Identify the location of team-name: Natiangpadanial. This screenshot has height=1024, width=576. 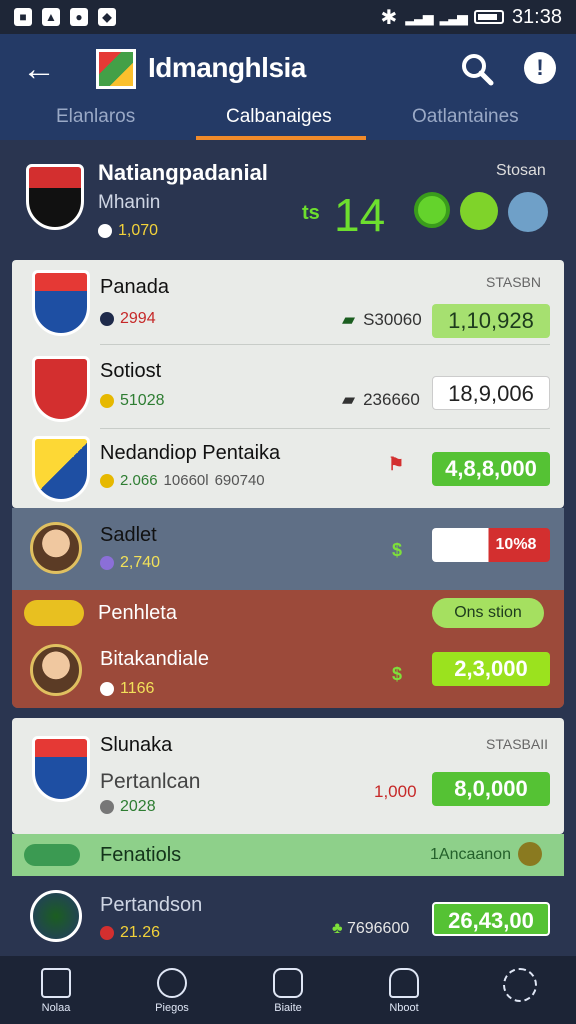
(183, 172).